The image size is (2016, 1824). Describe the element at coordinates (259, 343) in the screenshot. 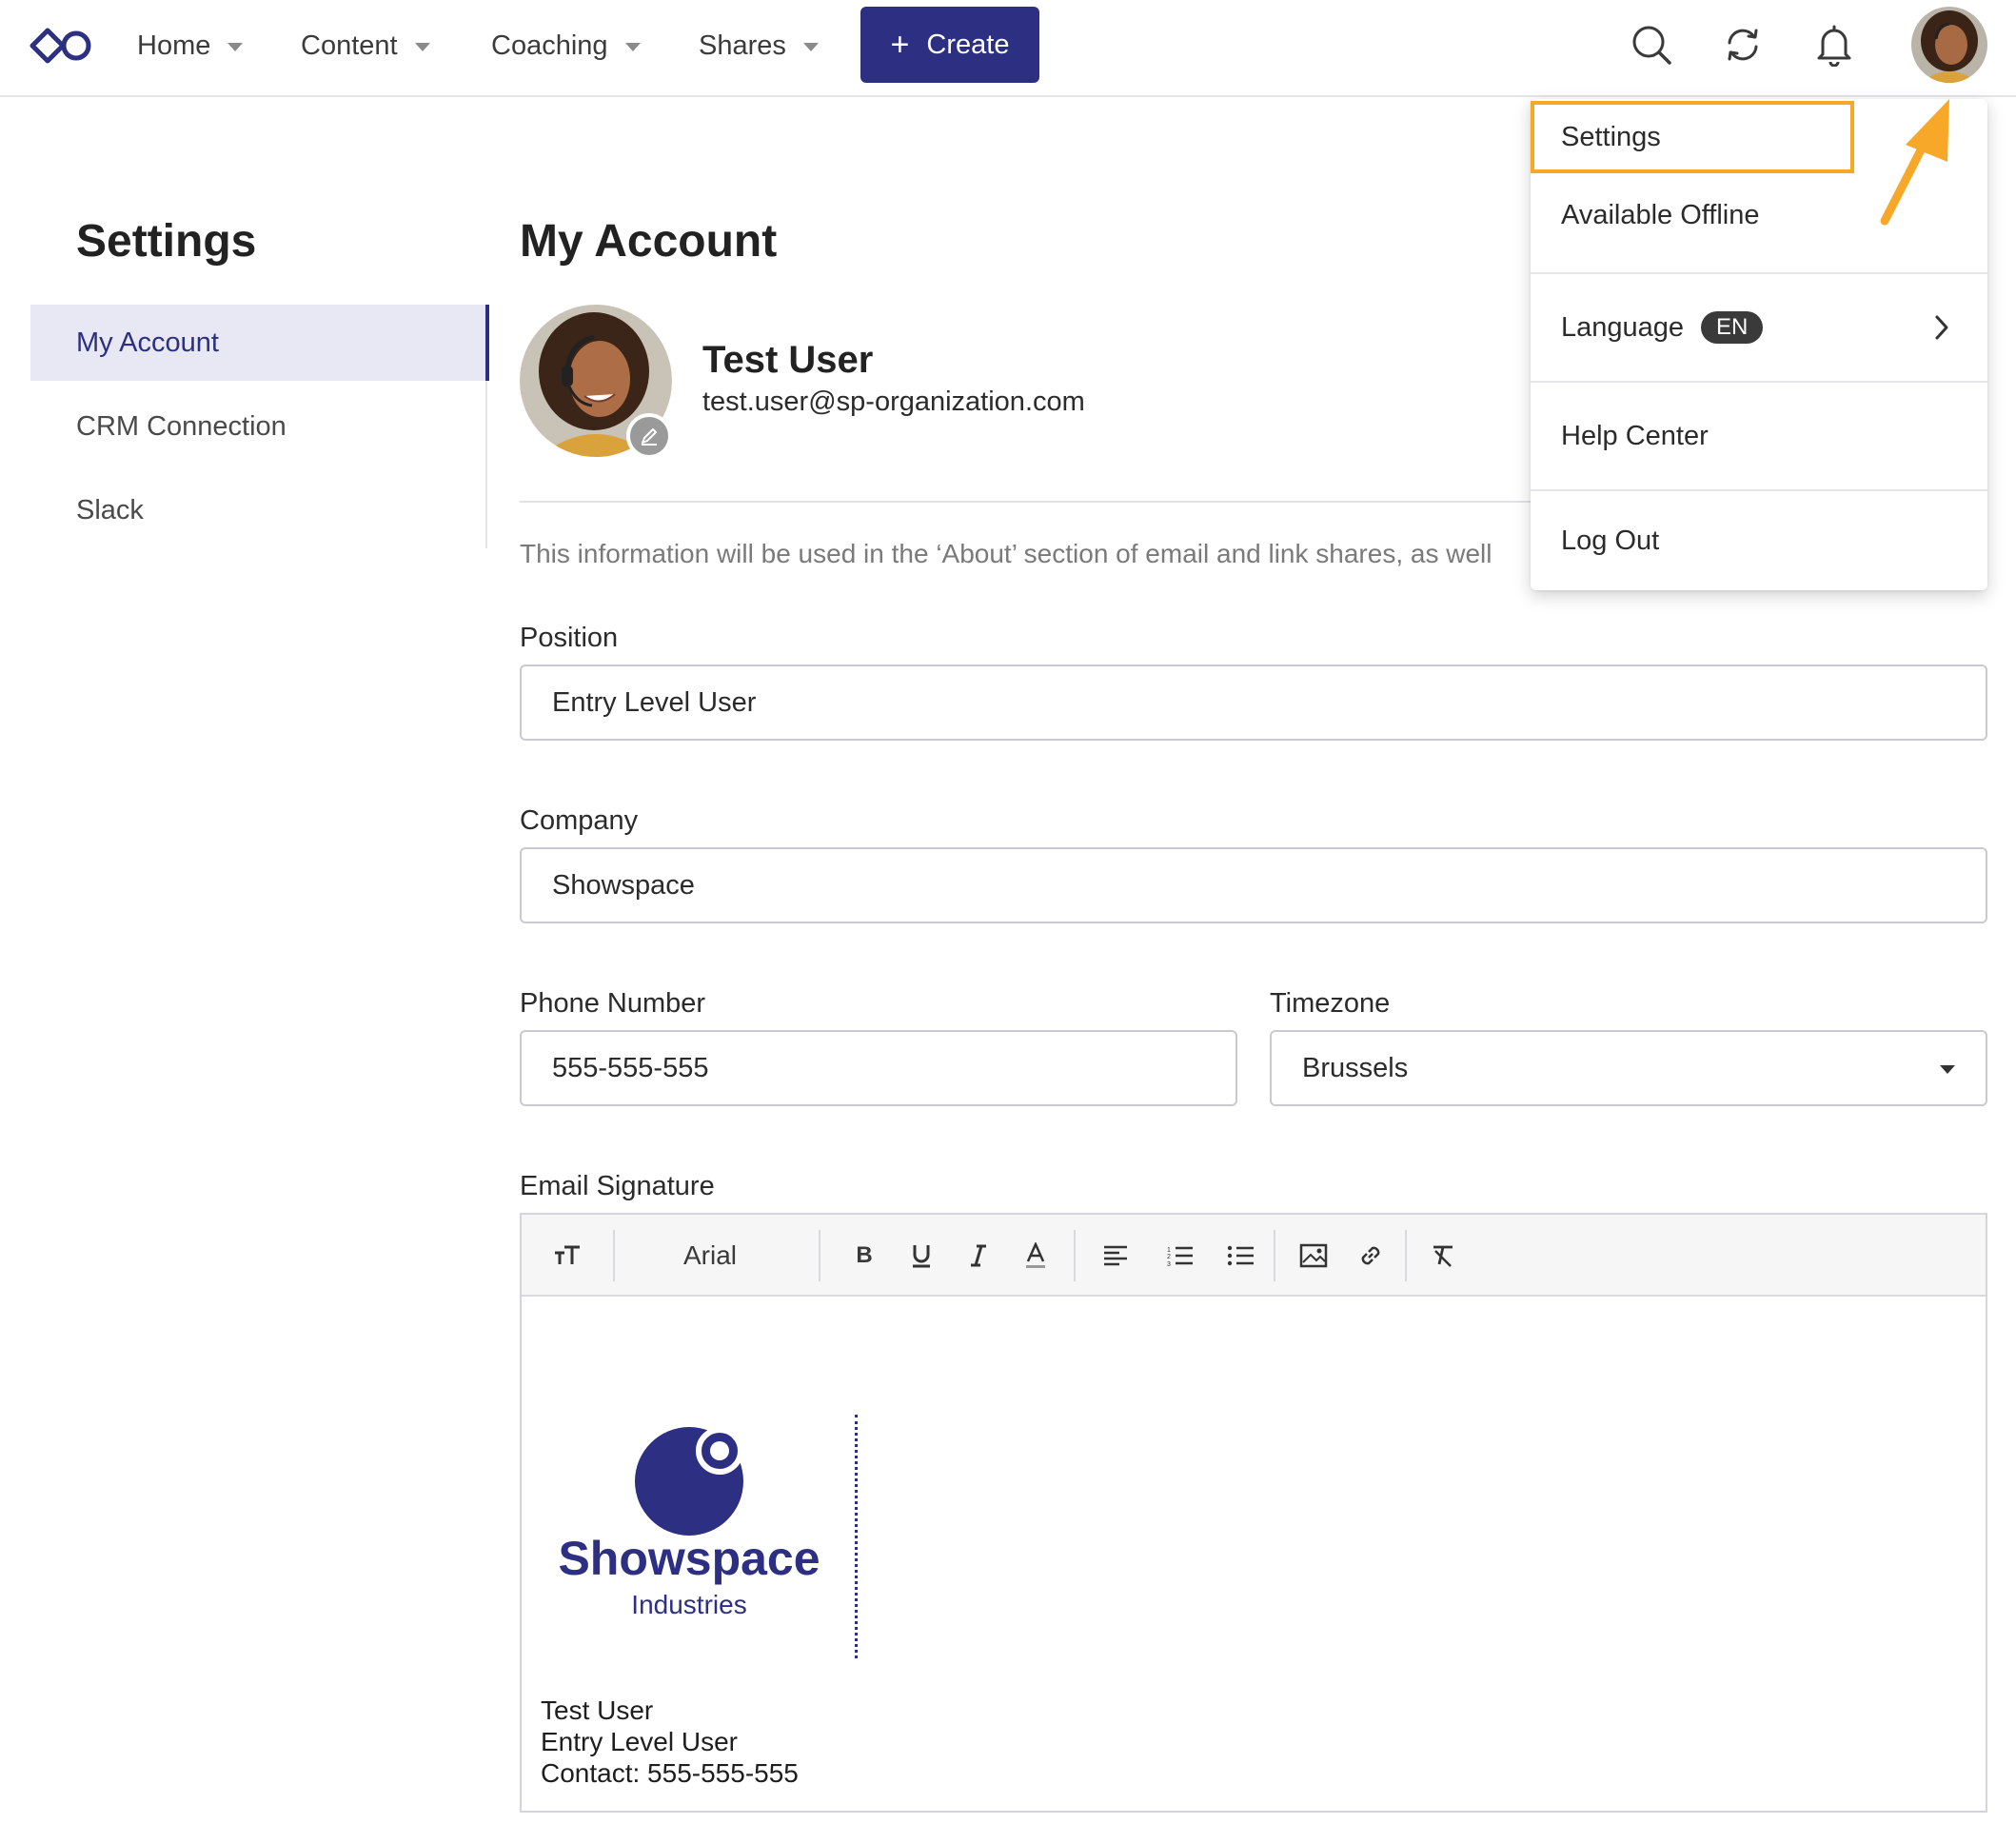

I see `sidebar-item-my-account: My Account` at that location.